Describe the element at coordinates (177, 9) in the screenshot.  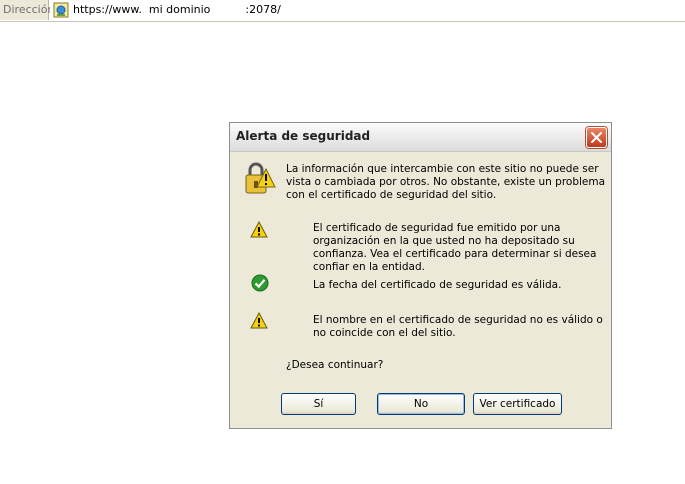
I see `address-url: https://www. mi dominio :2078/` at that location.